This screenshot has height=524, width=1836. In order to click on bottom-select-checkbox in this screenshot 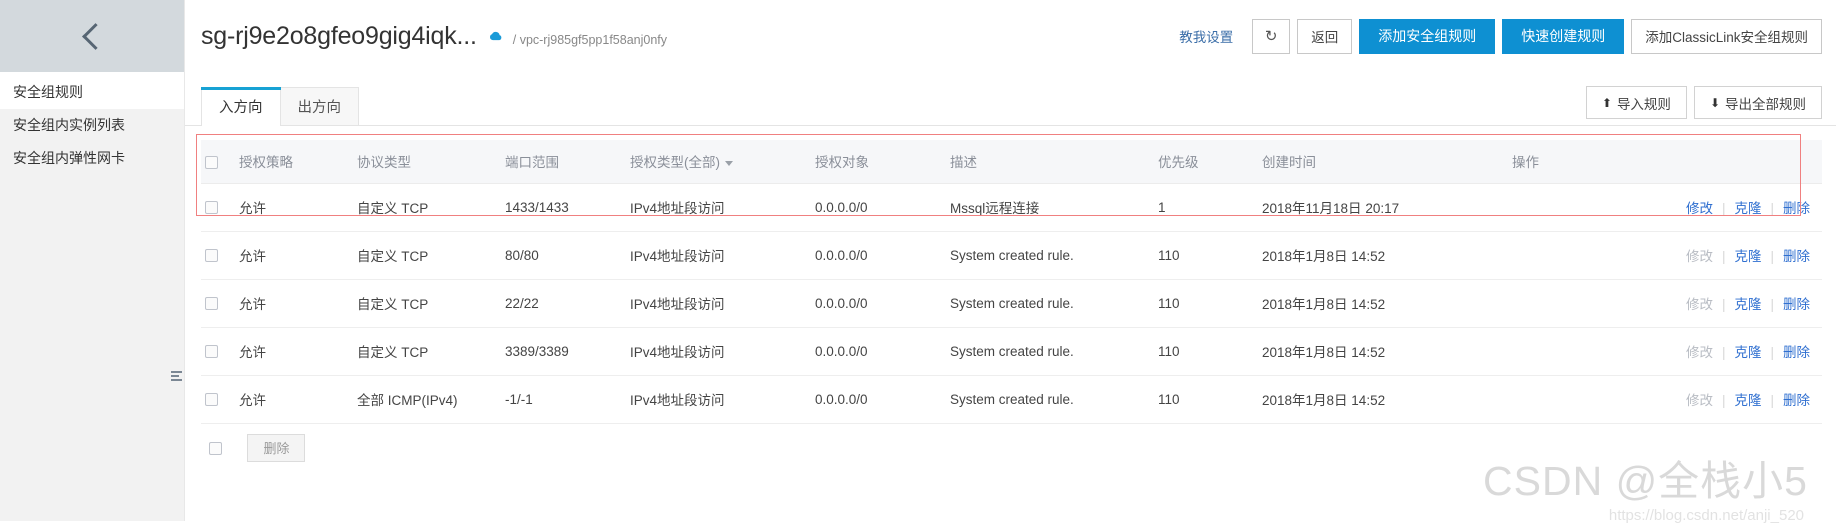, I will do `click(215, 449)`.